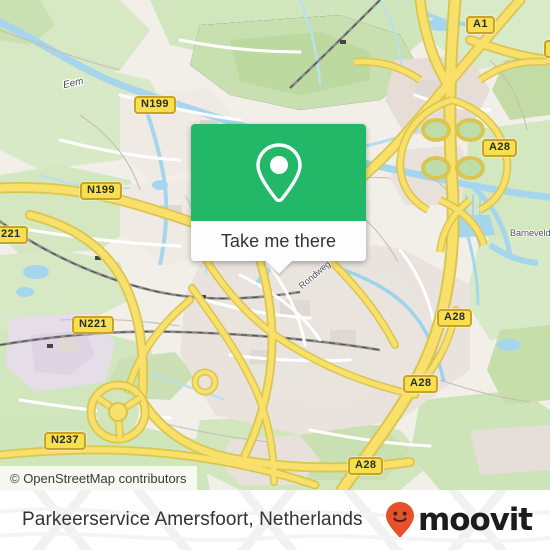 The height and width of the screenshot is (550, 550). I want to click on take-me-there-label: Take me there, so click(278, 240).